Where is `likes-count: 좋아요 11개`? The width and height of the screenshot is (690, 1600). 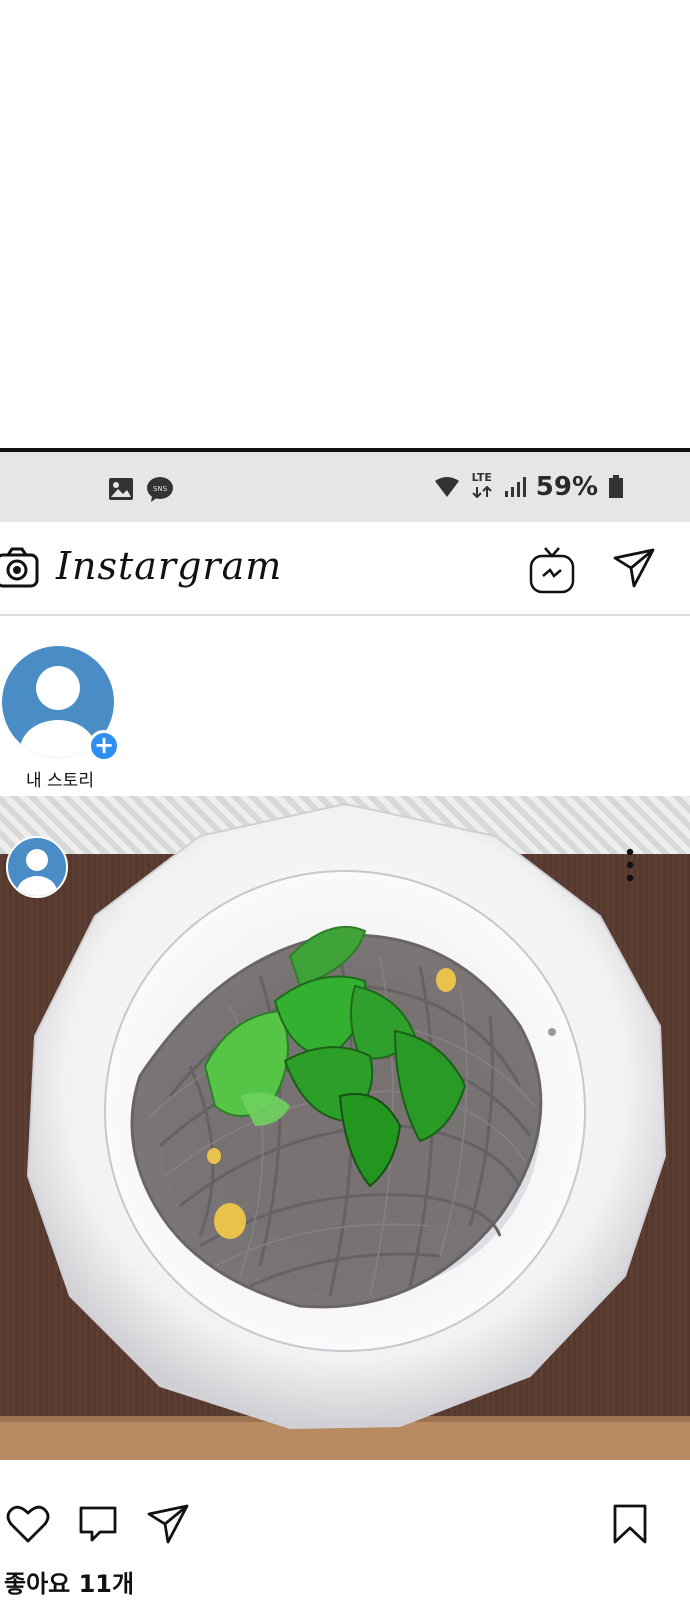
likes-count: 좋아요 11개 is located at coordinates (69, 1581).